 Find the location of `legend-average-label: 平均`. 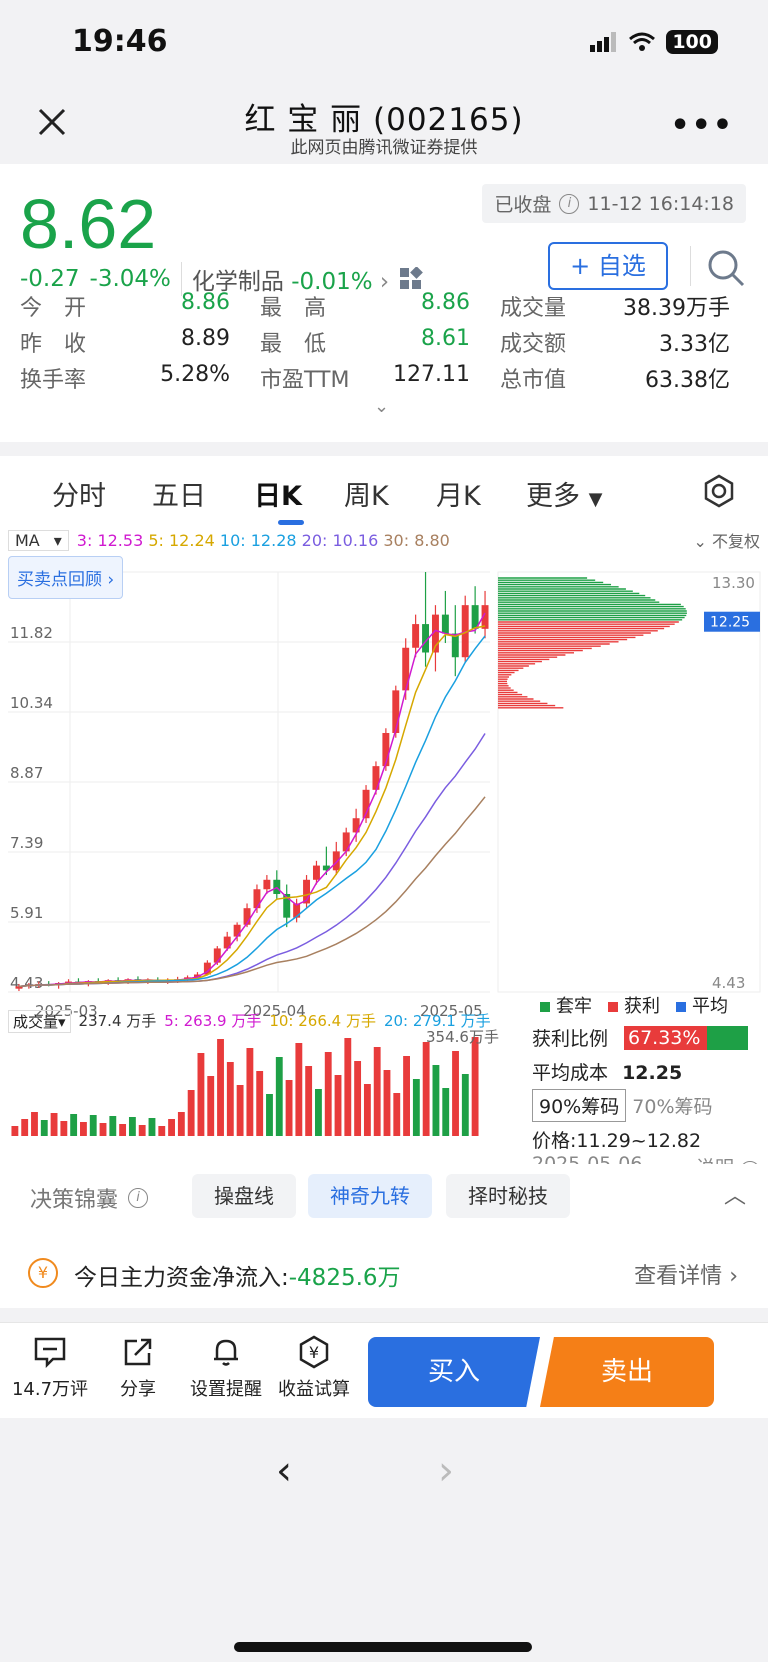

legend-average-label: 平均 is located at coordinates (710, 1006).